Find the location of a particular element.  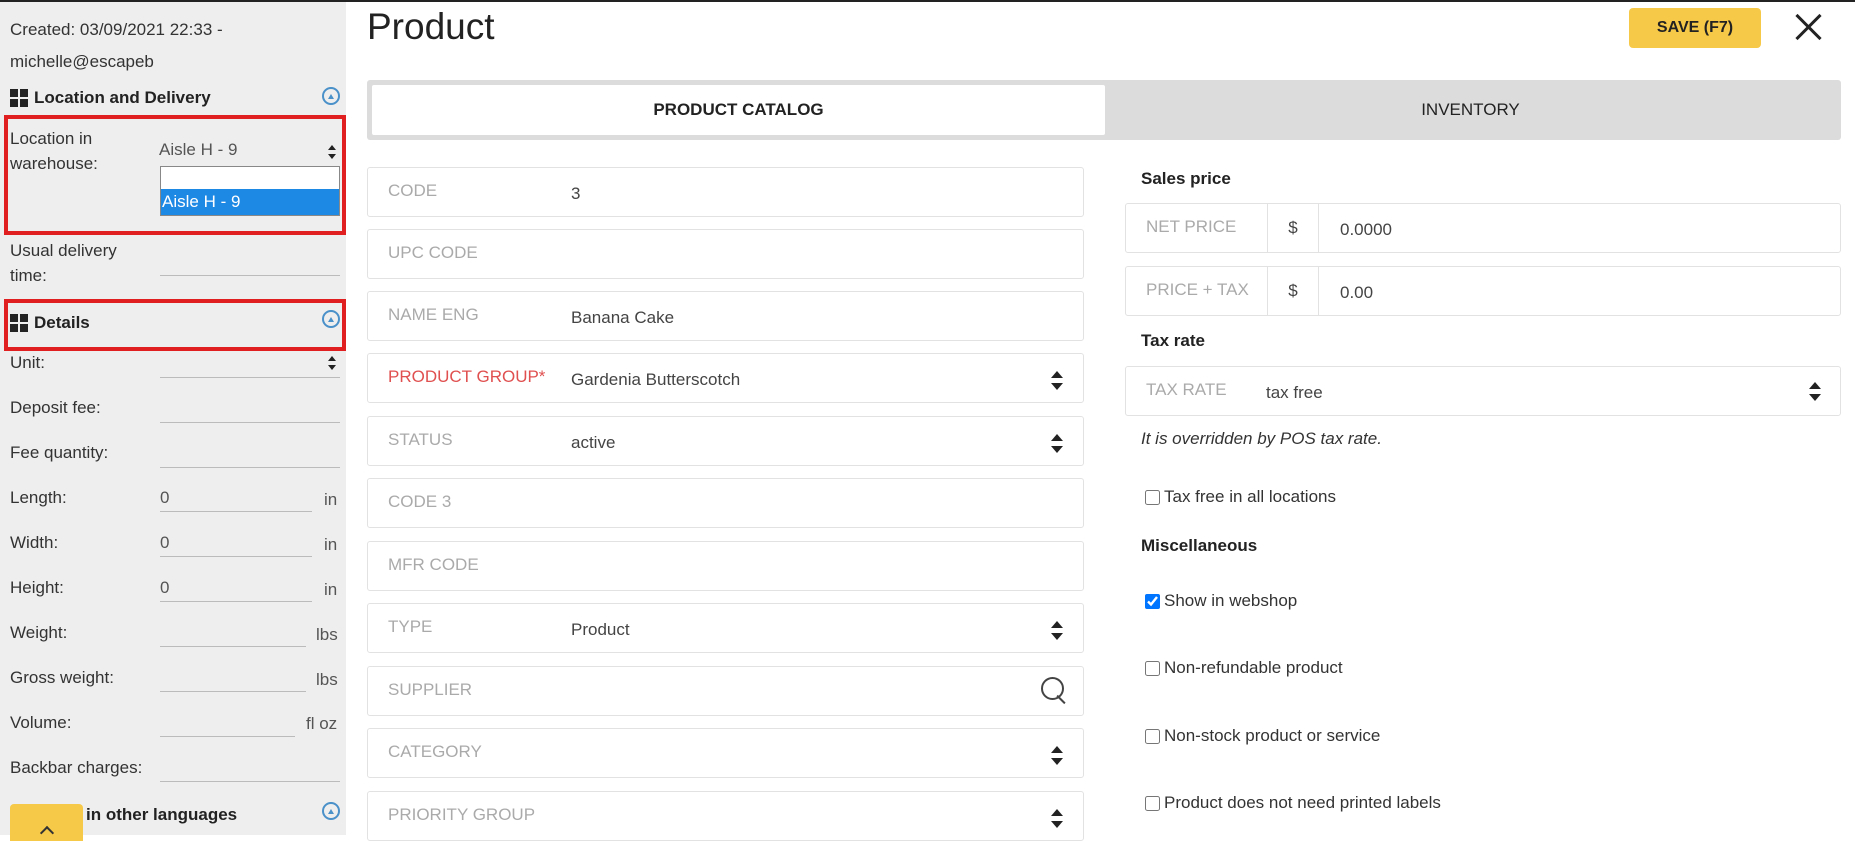

non-refundable-checkbox: Non-refundable product is located at coordinates (1244, 668).